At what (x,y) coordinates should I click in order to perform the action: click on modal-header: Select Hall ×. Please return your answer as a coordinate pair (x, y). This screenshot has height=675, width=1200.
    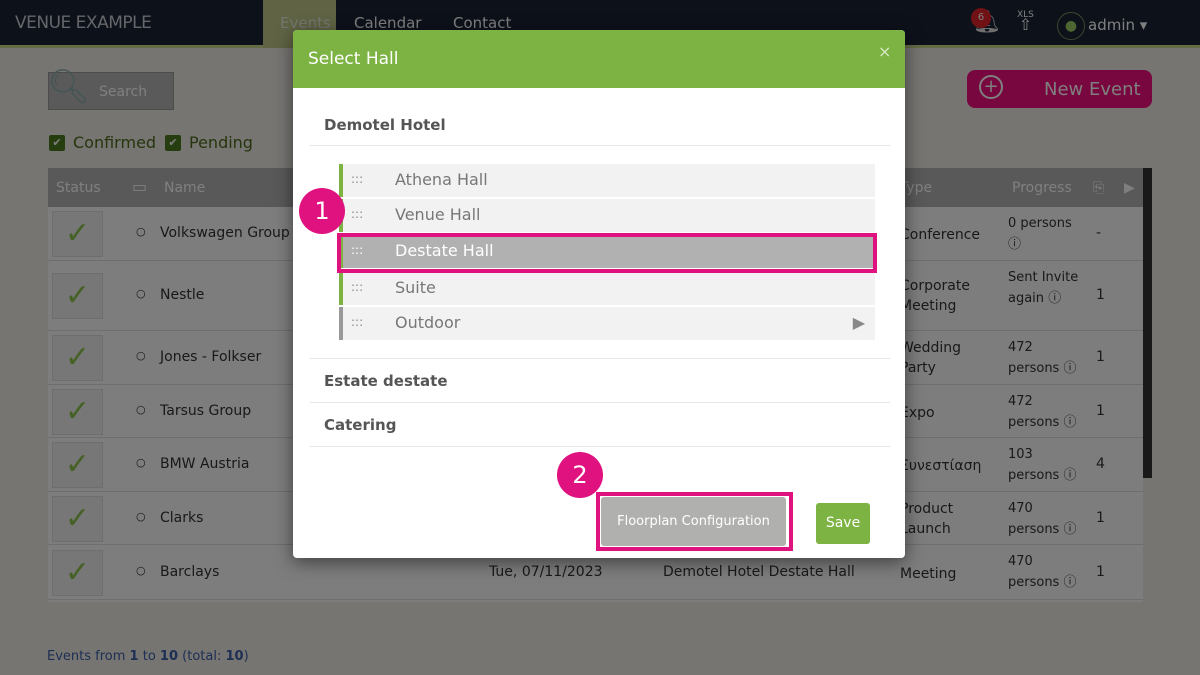
    Looking at the image, I should click on (599, 59).